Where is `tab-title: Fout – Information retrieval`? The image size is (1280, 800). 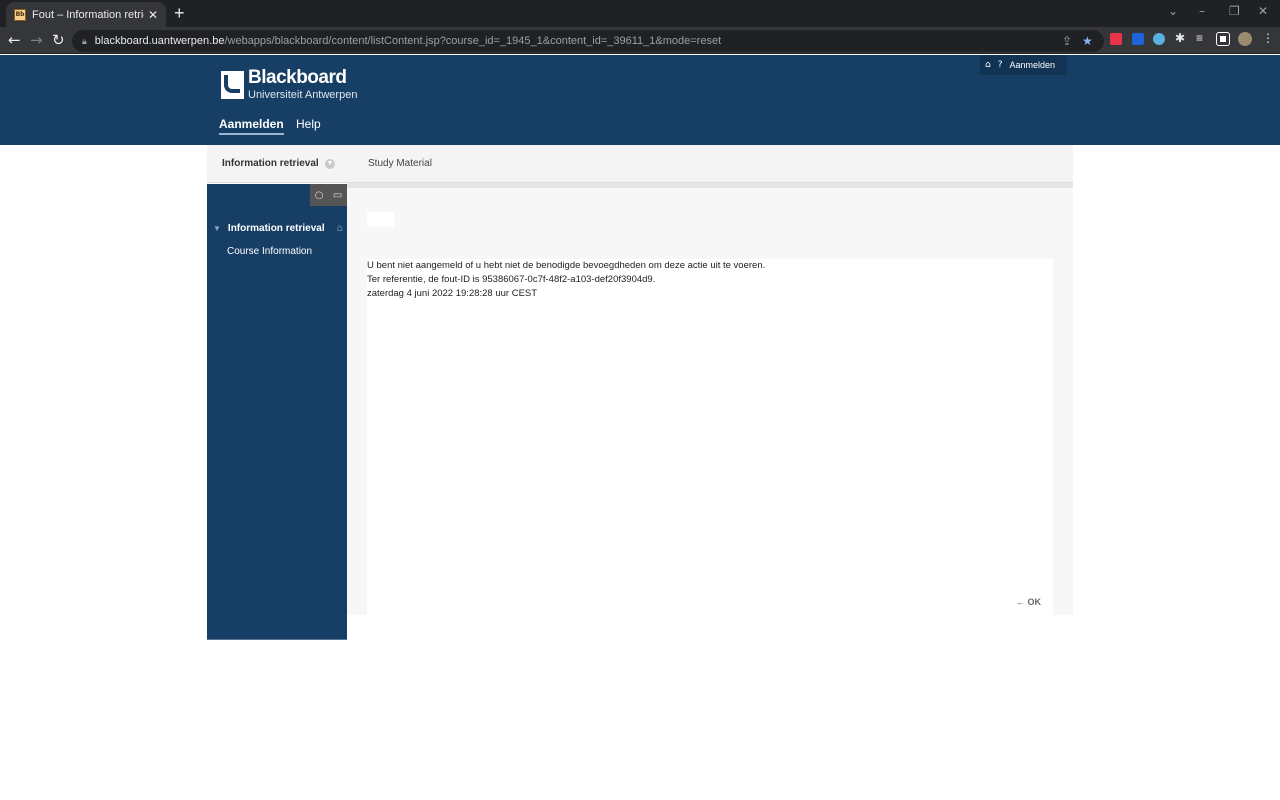
tab-title: Fout – Information retrieval is located at coordinates (88, 14).